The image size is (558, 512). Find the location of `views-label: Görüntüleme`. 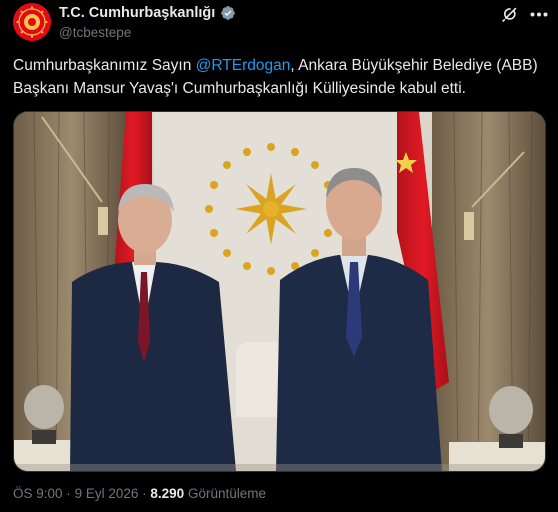

views-label: Görüntüleme is located at coordinates (226, 493).